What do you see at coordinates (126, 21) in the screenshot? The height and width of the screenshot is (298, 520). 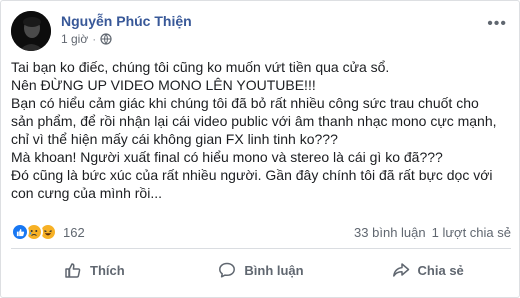 I see `author-name: Nguyễn Phúc Thiện` at bounding box center [126, 21].